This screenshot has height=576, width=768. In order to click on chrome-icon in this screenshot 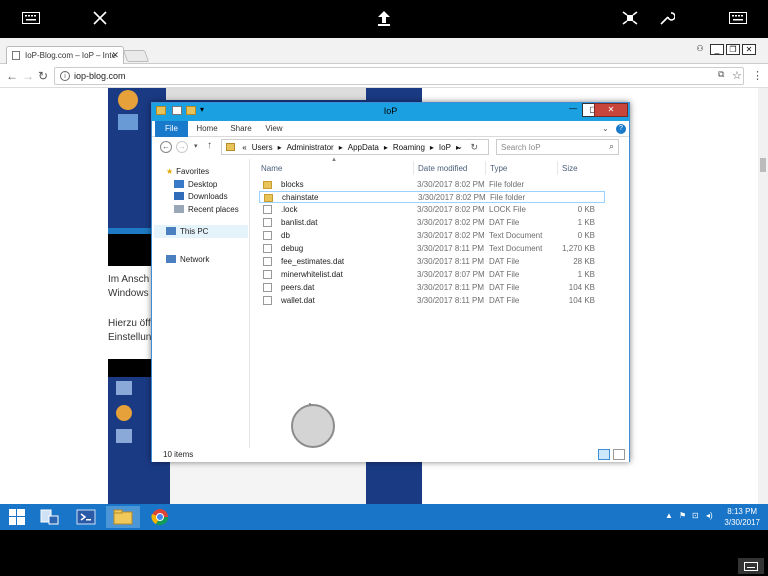, I will do `click(160, 517)`.